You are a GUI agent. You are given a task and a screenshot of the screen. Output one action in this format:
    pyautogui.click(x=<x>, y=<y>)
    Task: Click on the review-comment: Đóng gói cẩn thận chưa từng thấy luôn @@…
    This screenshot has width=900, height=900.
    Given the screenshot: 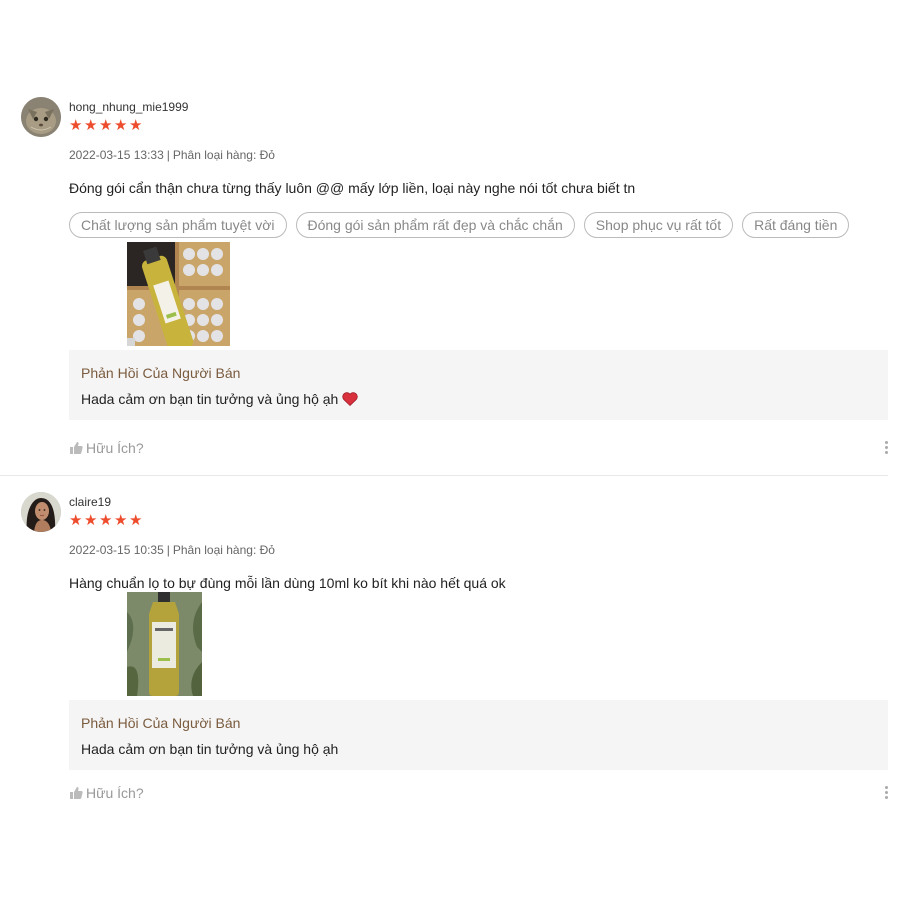 What is the action you would take?
    pyautogui.click(x=352, y=188)
    